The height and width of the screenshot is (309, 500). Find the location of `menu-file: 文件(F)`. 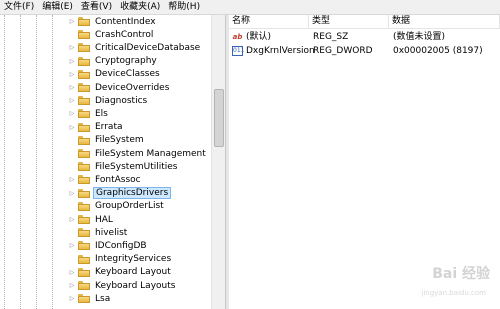

menu-file: 文件(F) is located at coordinates (19, 7).